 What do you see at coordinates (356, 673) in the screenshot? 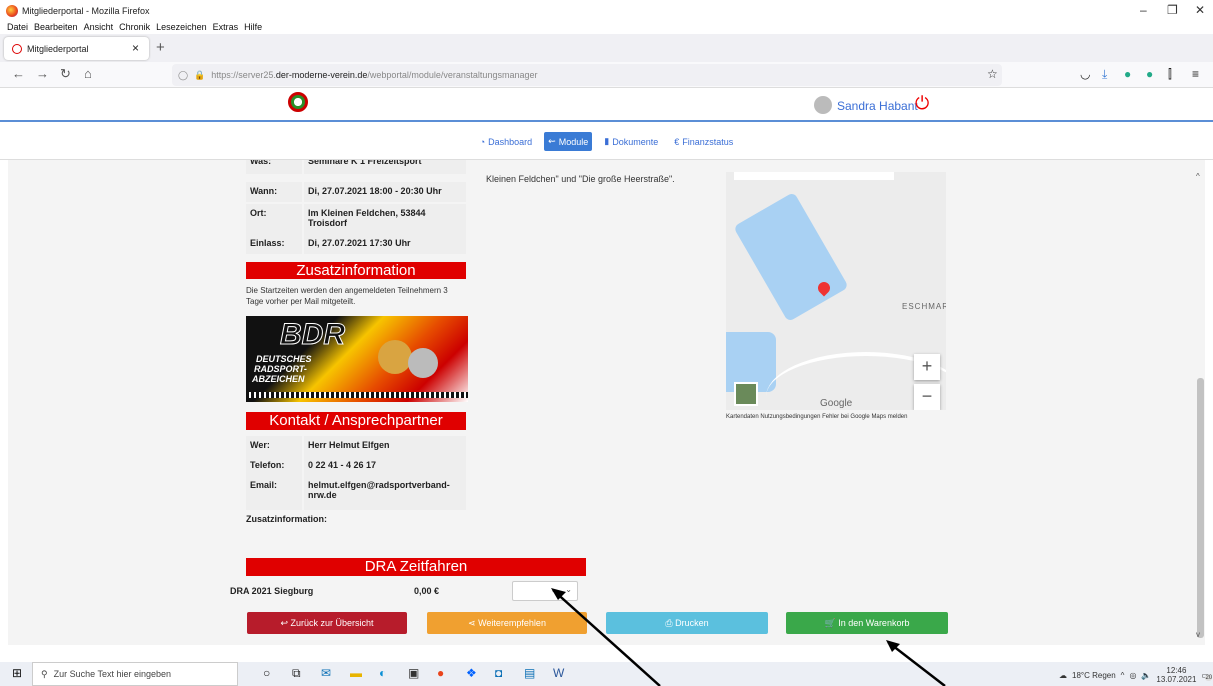
I see `explorer-icon: ▬` at bounding box center [356, 673].